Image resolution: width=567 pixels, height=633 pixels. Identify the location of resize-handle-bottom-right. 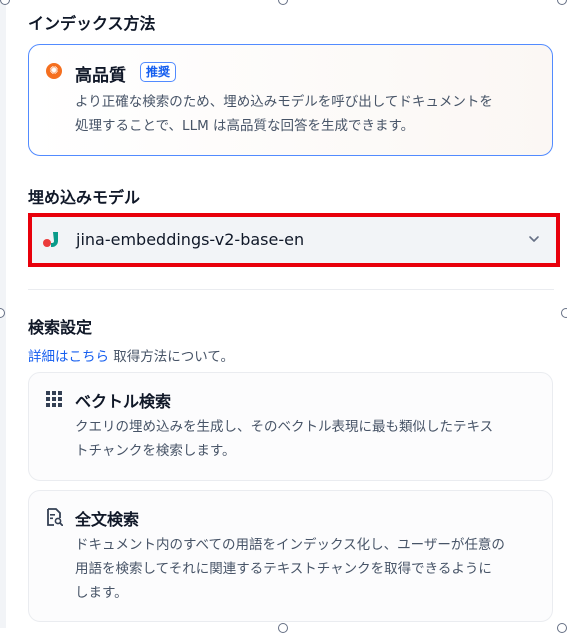
(562, 628).